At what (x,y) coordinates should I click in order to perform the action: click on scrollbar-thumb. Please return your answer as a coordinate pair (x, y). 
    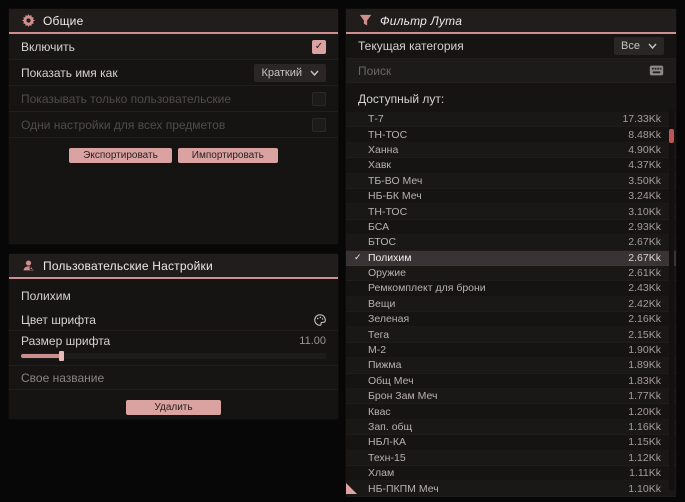
    Looking at the image, I should click on (671, 136).